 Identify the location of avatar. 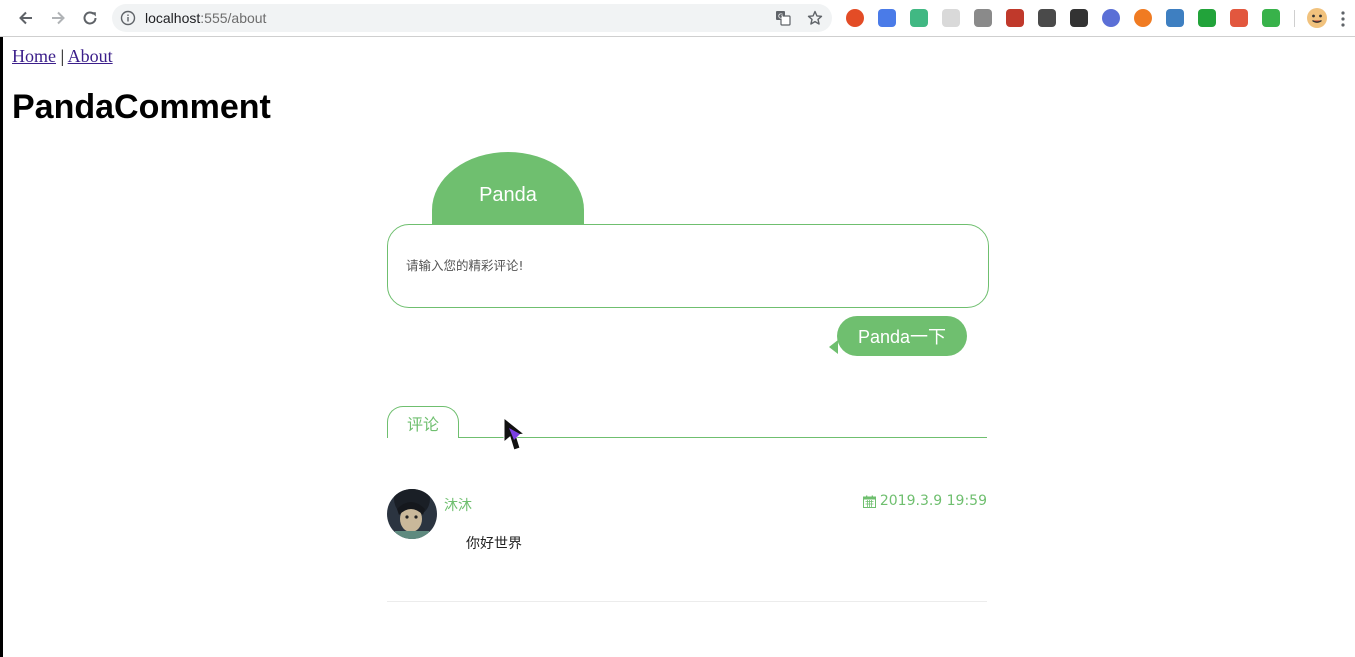
(412, 514).